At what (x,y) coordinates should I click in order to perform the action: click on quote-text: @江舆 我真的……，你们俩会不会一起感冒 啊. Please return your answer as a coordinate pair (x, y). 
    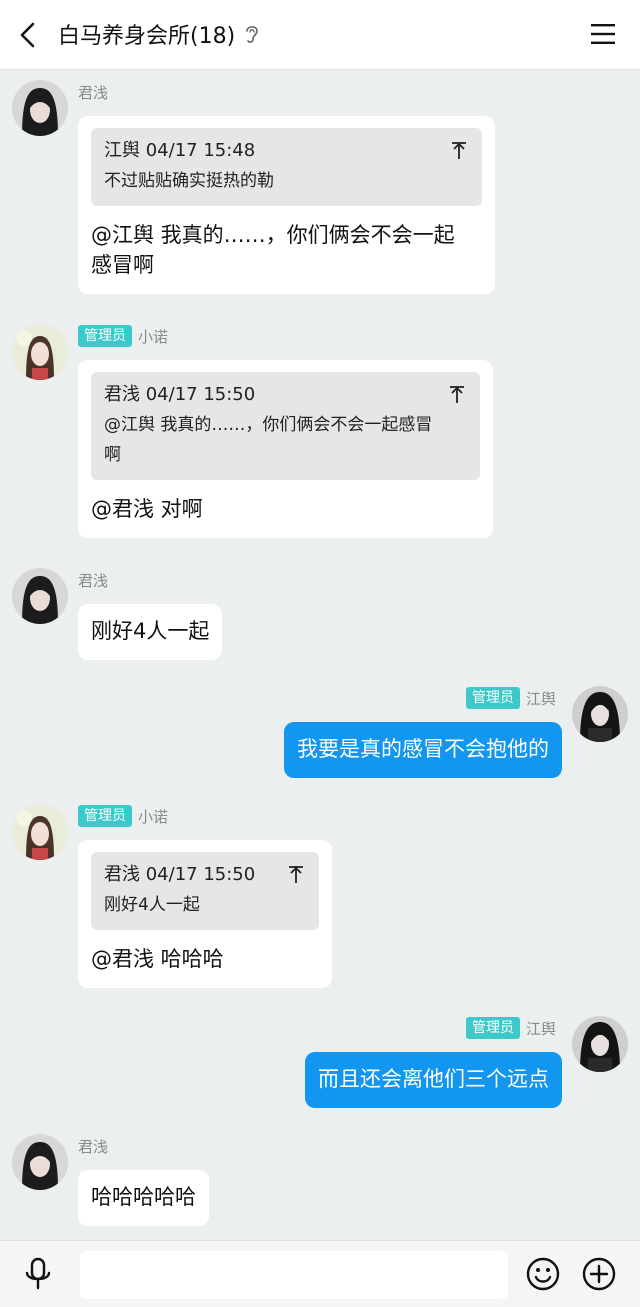
    Looking at the image, I should click on (268, 440).